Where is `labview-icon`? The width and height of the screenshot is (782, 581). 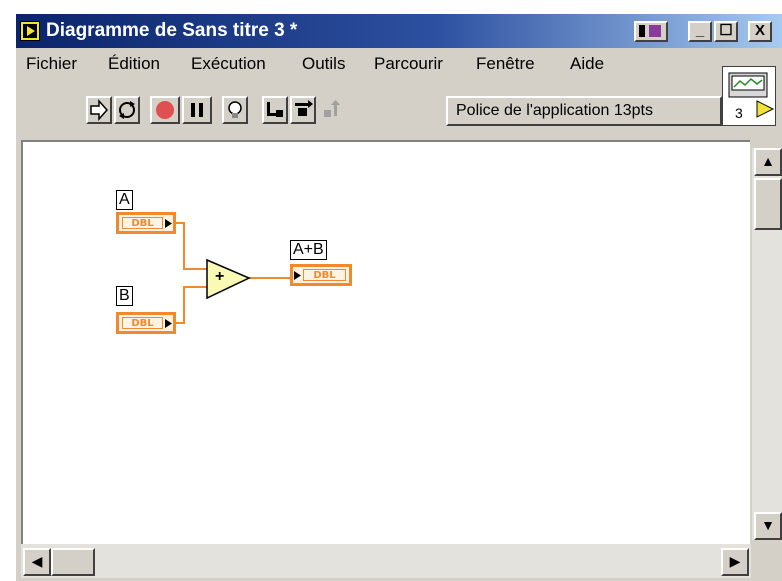
labview-icon is located at coordinates (30, 31).